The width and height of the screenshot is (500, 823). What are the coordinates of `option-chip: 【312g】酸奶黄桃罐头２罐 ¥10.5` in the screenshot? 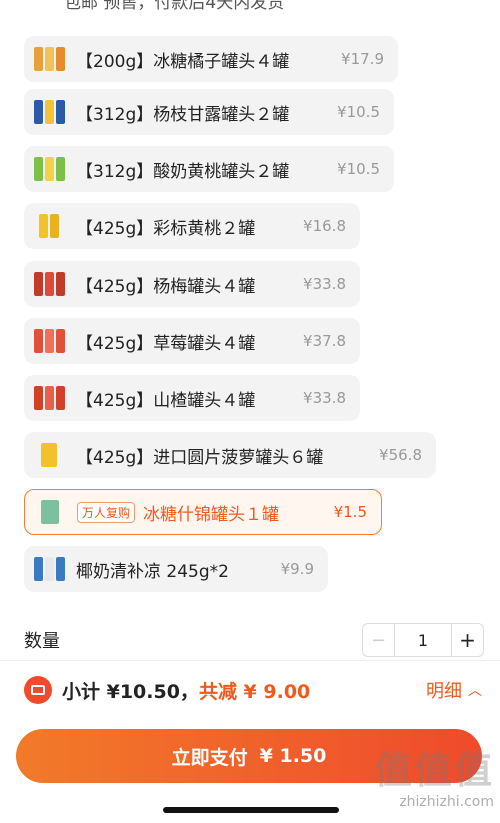 It's located at (209, 169).